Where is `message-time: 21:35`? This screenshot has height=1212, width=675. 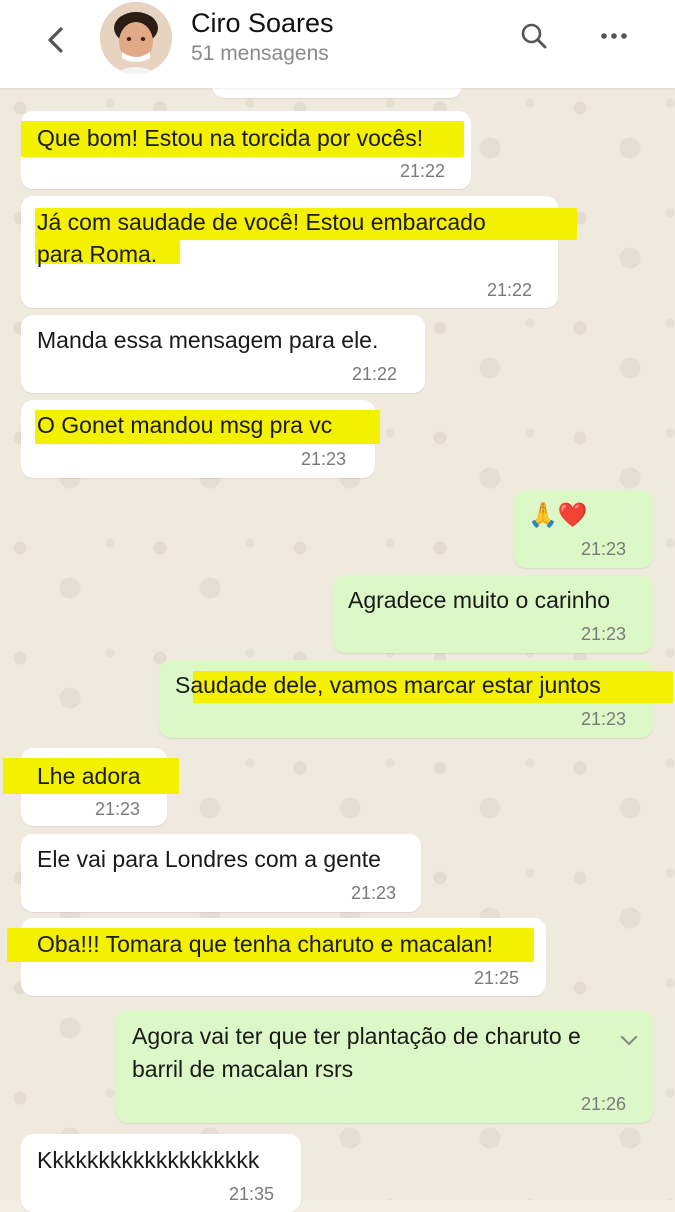 message-time: 21:35 is located at coordinates (252, 1194).